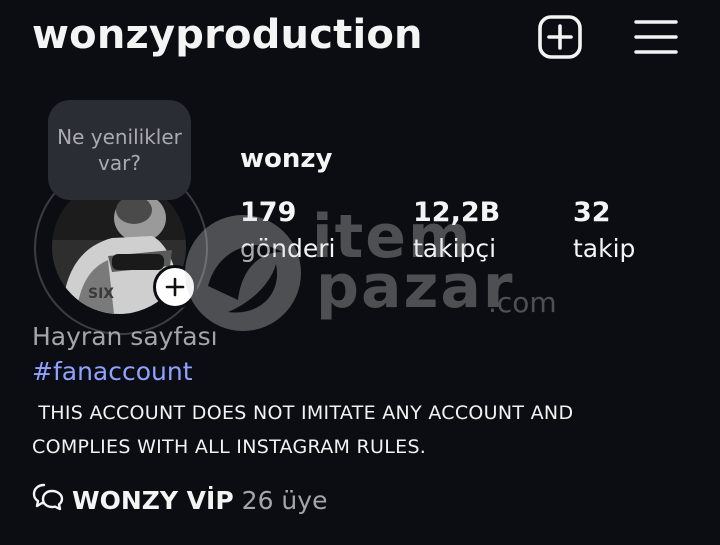  What do you see at coordinates (373, 266) in the screenshot?
I see `watermark: item pazar .com` at bounding box center [373, 266].